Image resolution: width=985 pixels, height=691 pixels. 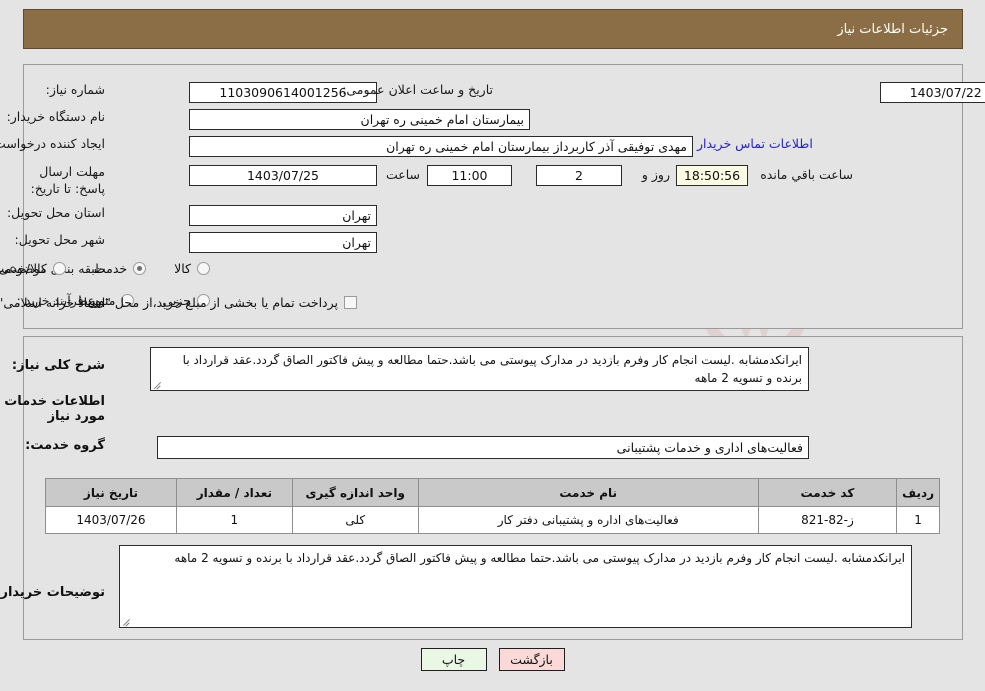 I want to click on province-label: استان محل تحویل:, so click(x=55, y=212).